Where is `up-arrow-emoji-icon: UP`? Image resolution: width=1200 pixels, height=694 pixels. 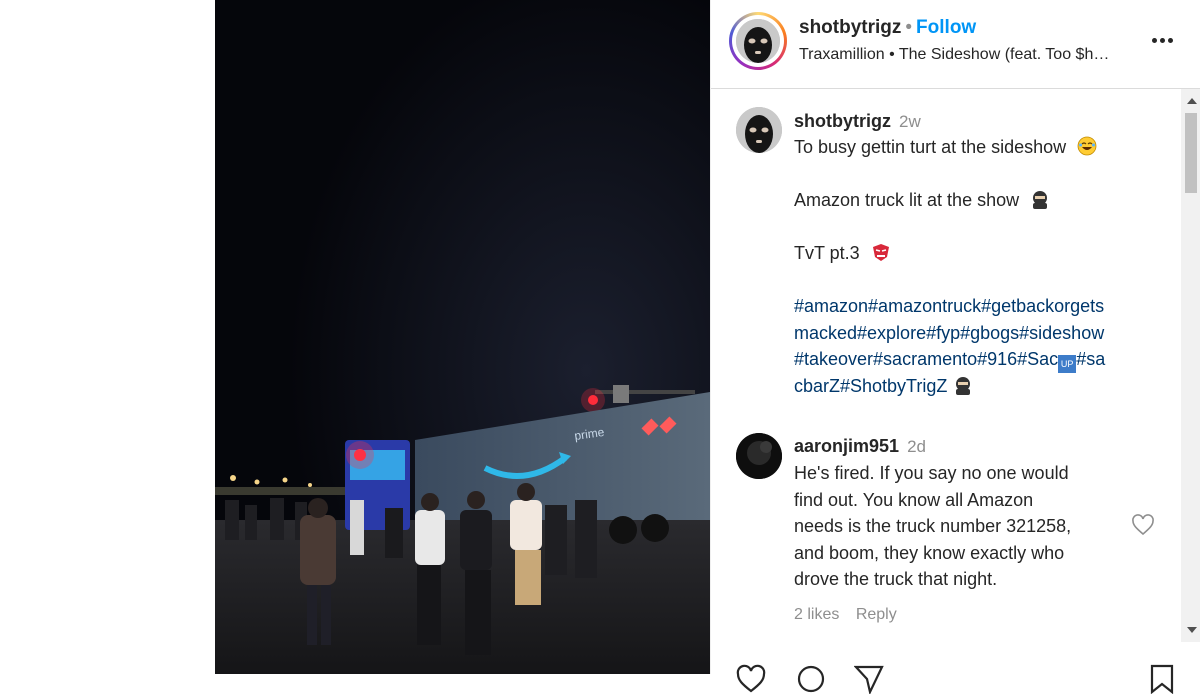
up-arrow-emoji-icon: UP is located at coordinates (1067, 364).